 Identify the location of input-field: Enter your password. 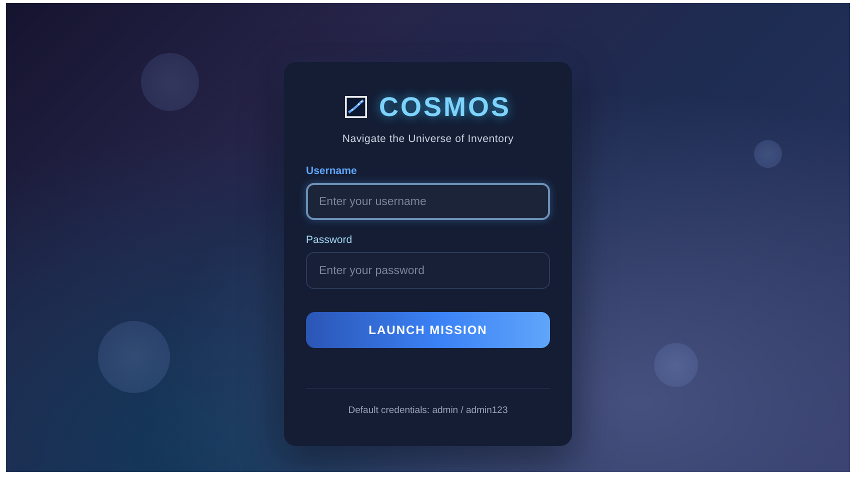
(428, 270).